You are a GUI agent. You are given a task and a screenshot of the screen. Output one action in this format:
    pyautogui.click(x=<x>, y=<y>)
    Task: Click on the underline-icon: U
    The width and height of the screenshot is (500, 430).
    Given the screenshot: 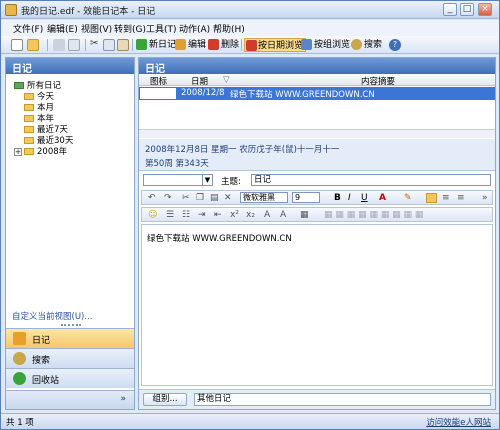 What is the action you would take?
    pyautogui.click(x=364, y=198)
    